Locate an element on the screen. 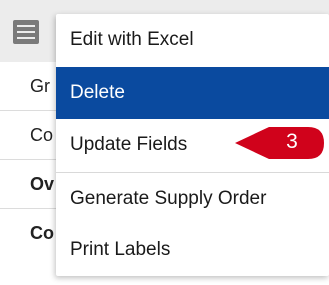 This screenshot has height=285, width=329. menu-item-label: Edit with Excel is located at coordinates (132, 39).